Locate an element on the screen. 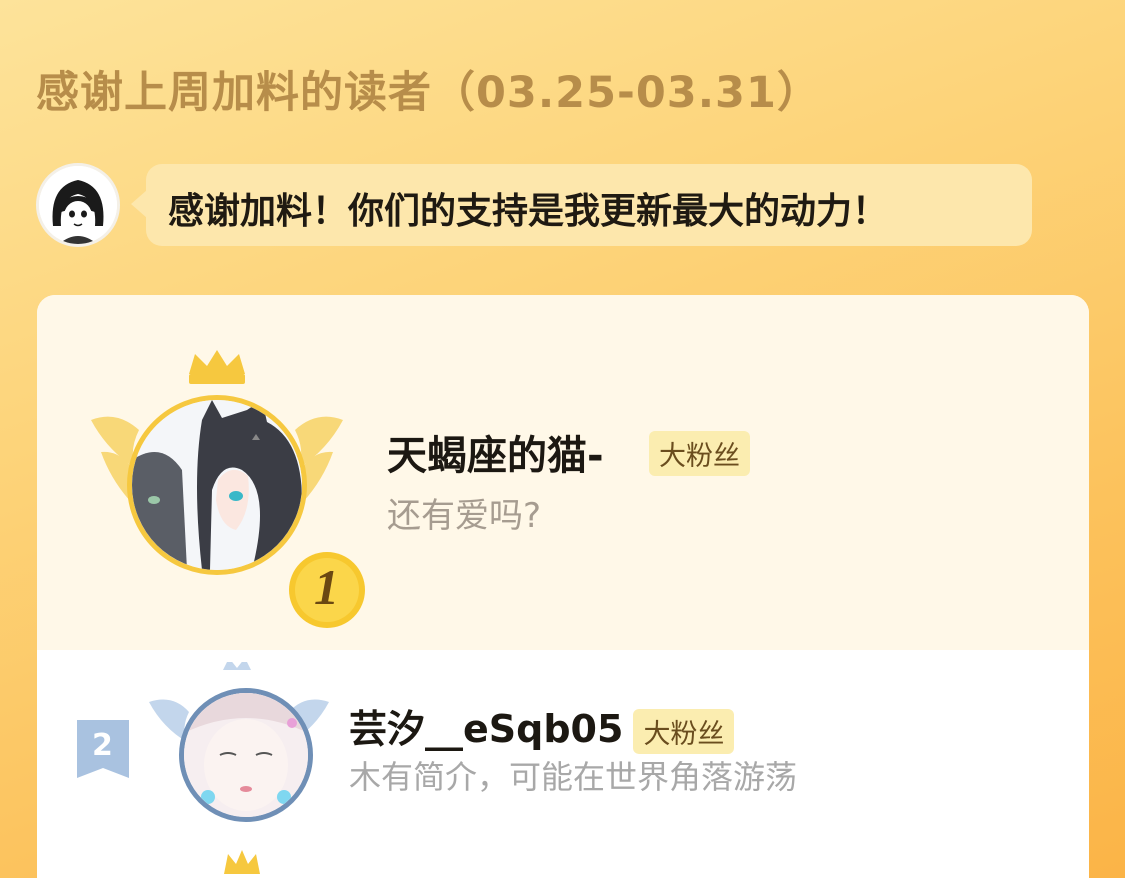 The image size is (1125, 878). thanks-speech-bubble: 感谢加料！你们的支持是我更新最大的动力！ is located at coordinates (581, 205).